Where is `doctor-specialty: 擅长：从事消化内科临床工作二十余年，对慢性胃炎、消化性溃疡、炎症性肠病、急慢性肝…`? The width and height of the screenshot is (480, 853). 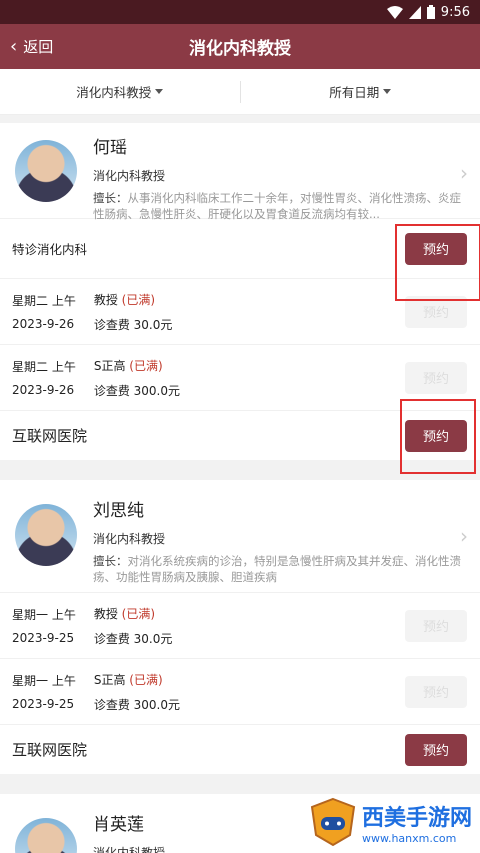 doctor-specialty: 擅长：从事消化内科临床工作二十余年，对慢性胃炎、消化性溃疡、炎症性肠病、急慢性肝… is located at coordinates (278, 206).